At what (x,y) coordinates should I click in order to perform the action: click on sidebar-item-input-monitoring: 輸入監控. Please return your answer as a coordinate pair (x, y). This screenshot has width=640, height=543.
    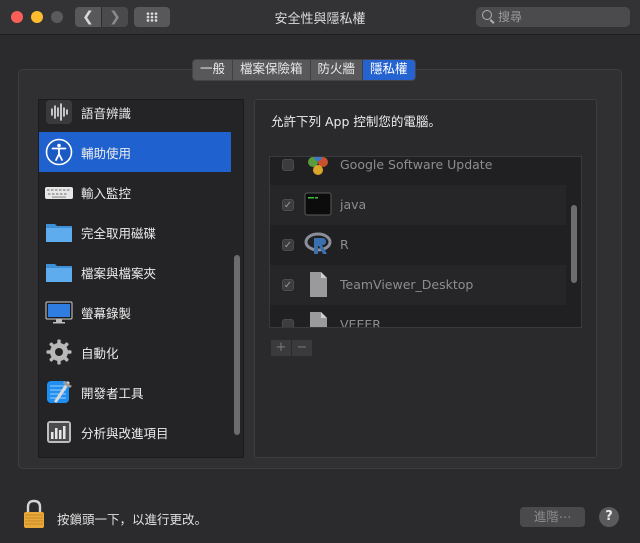
    Looking at the image, I should click on (135, 192).